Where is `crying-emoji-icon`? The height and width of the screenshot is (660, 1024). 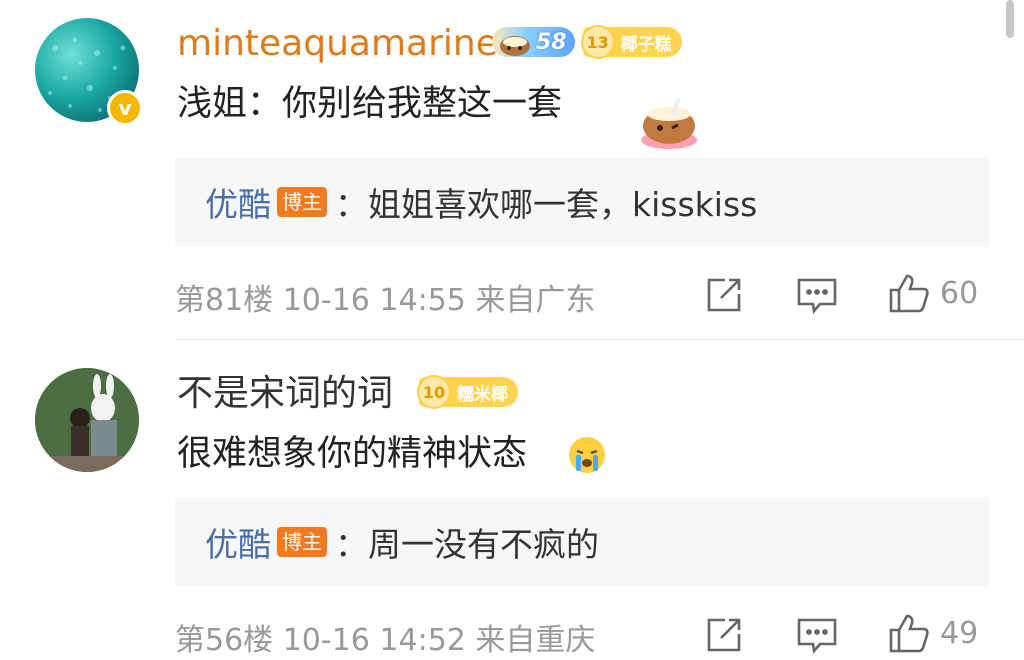 crying-emoji-icon is located at coordinates (587, 455).